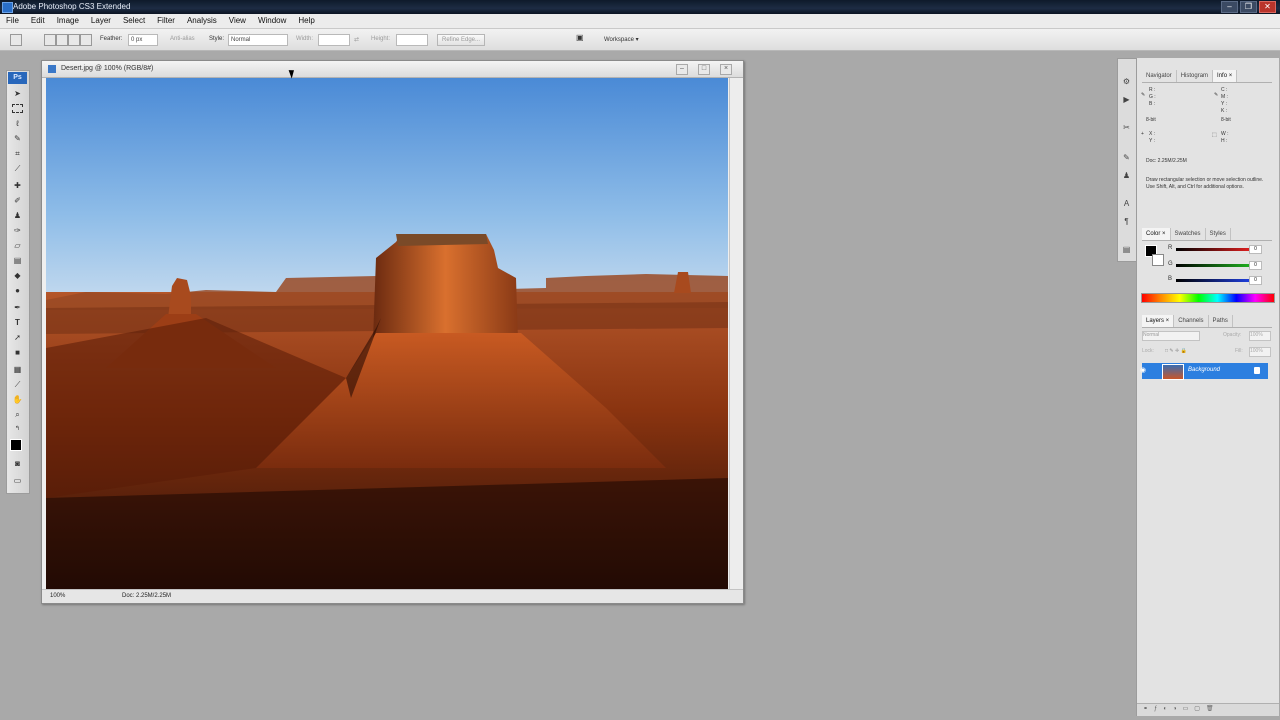 Image resolution: width=1280 pixels, height=720 pixels. I want to click on move-tool-icon: ➤, so click(17, 93).